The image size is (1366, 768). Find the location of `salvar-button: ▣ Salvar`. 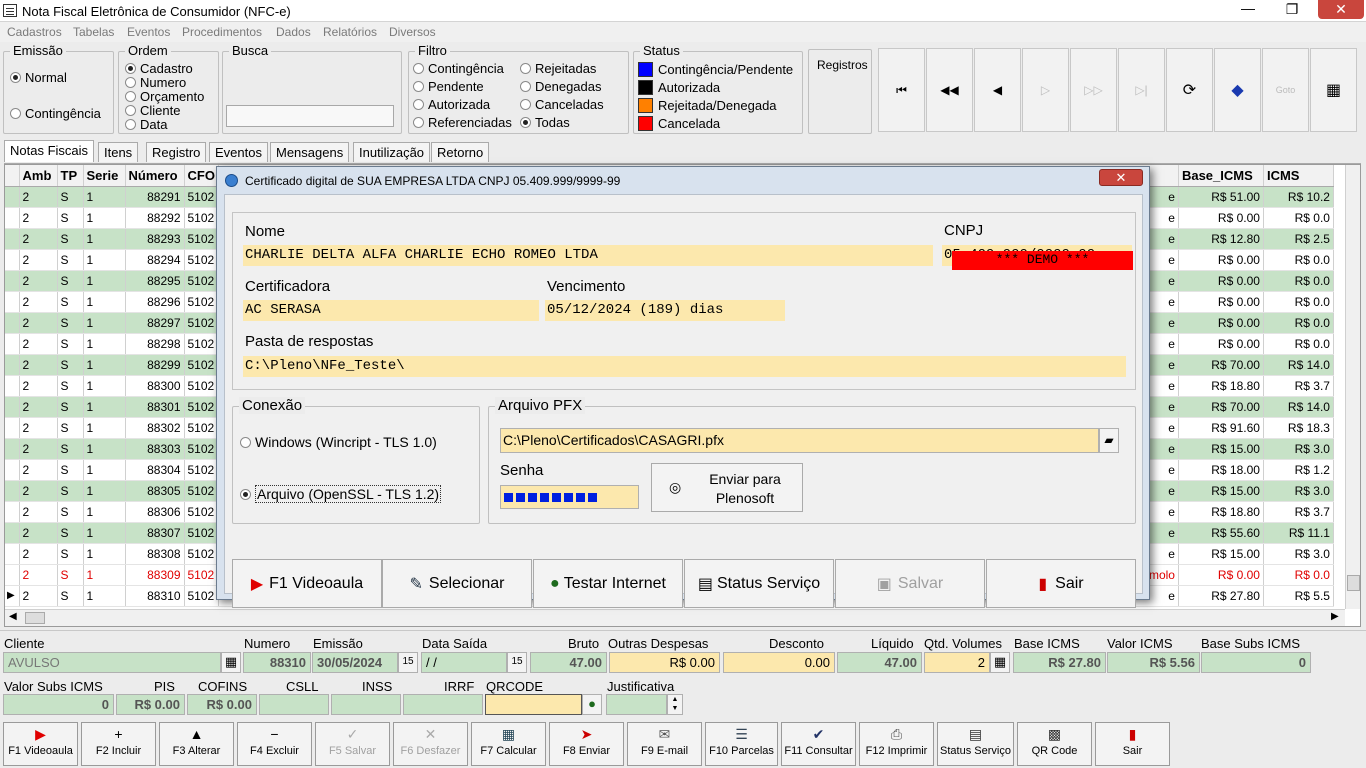

salvar-button: ▣ Salvar is located at coordinates (910, 583).